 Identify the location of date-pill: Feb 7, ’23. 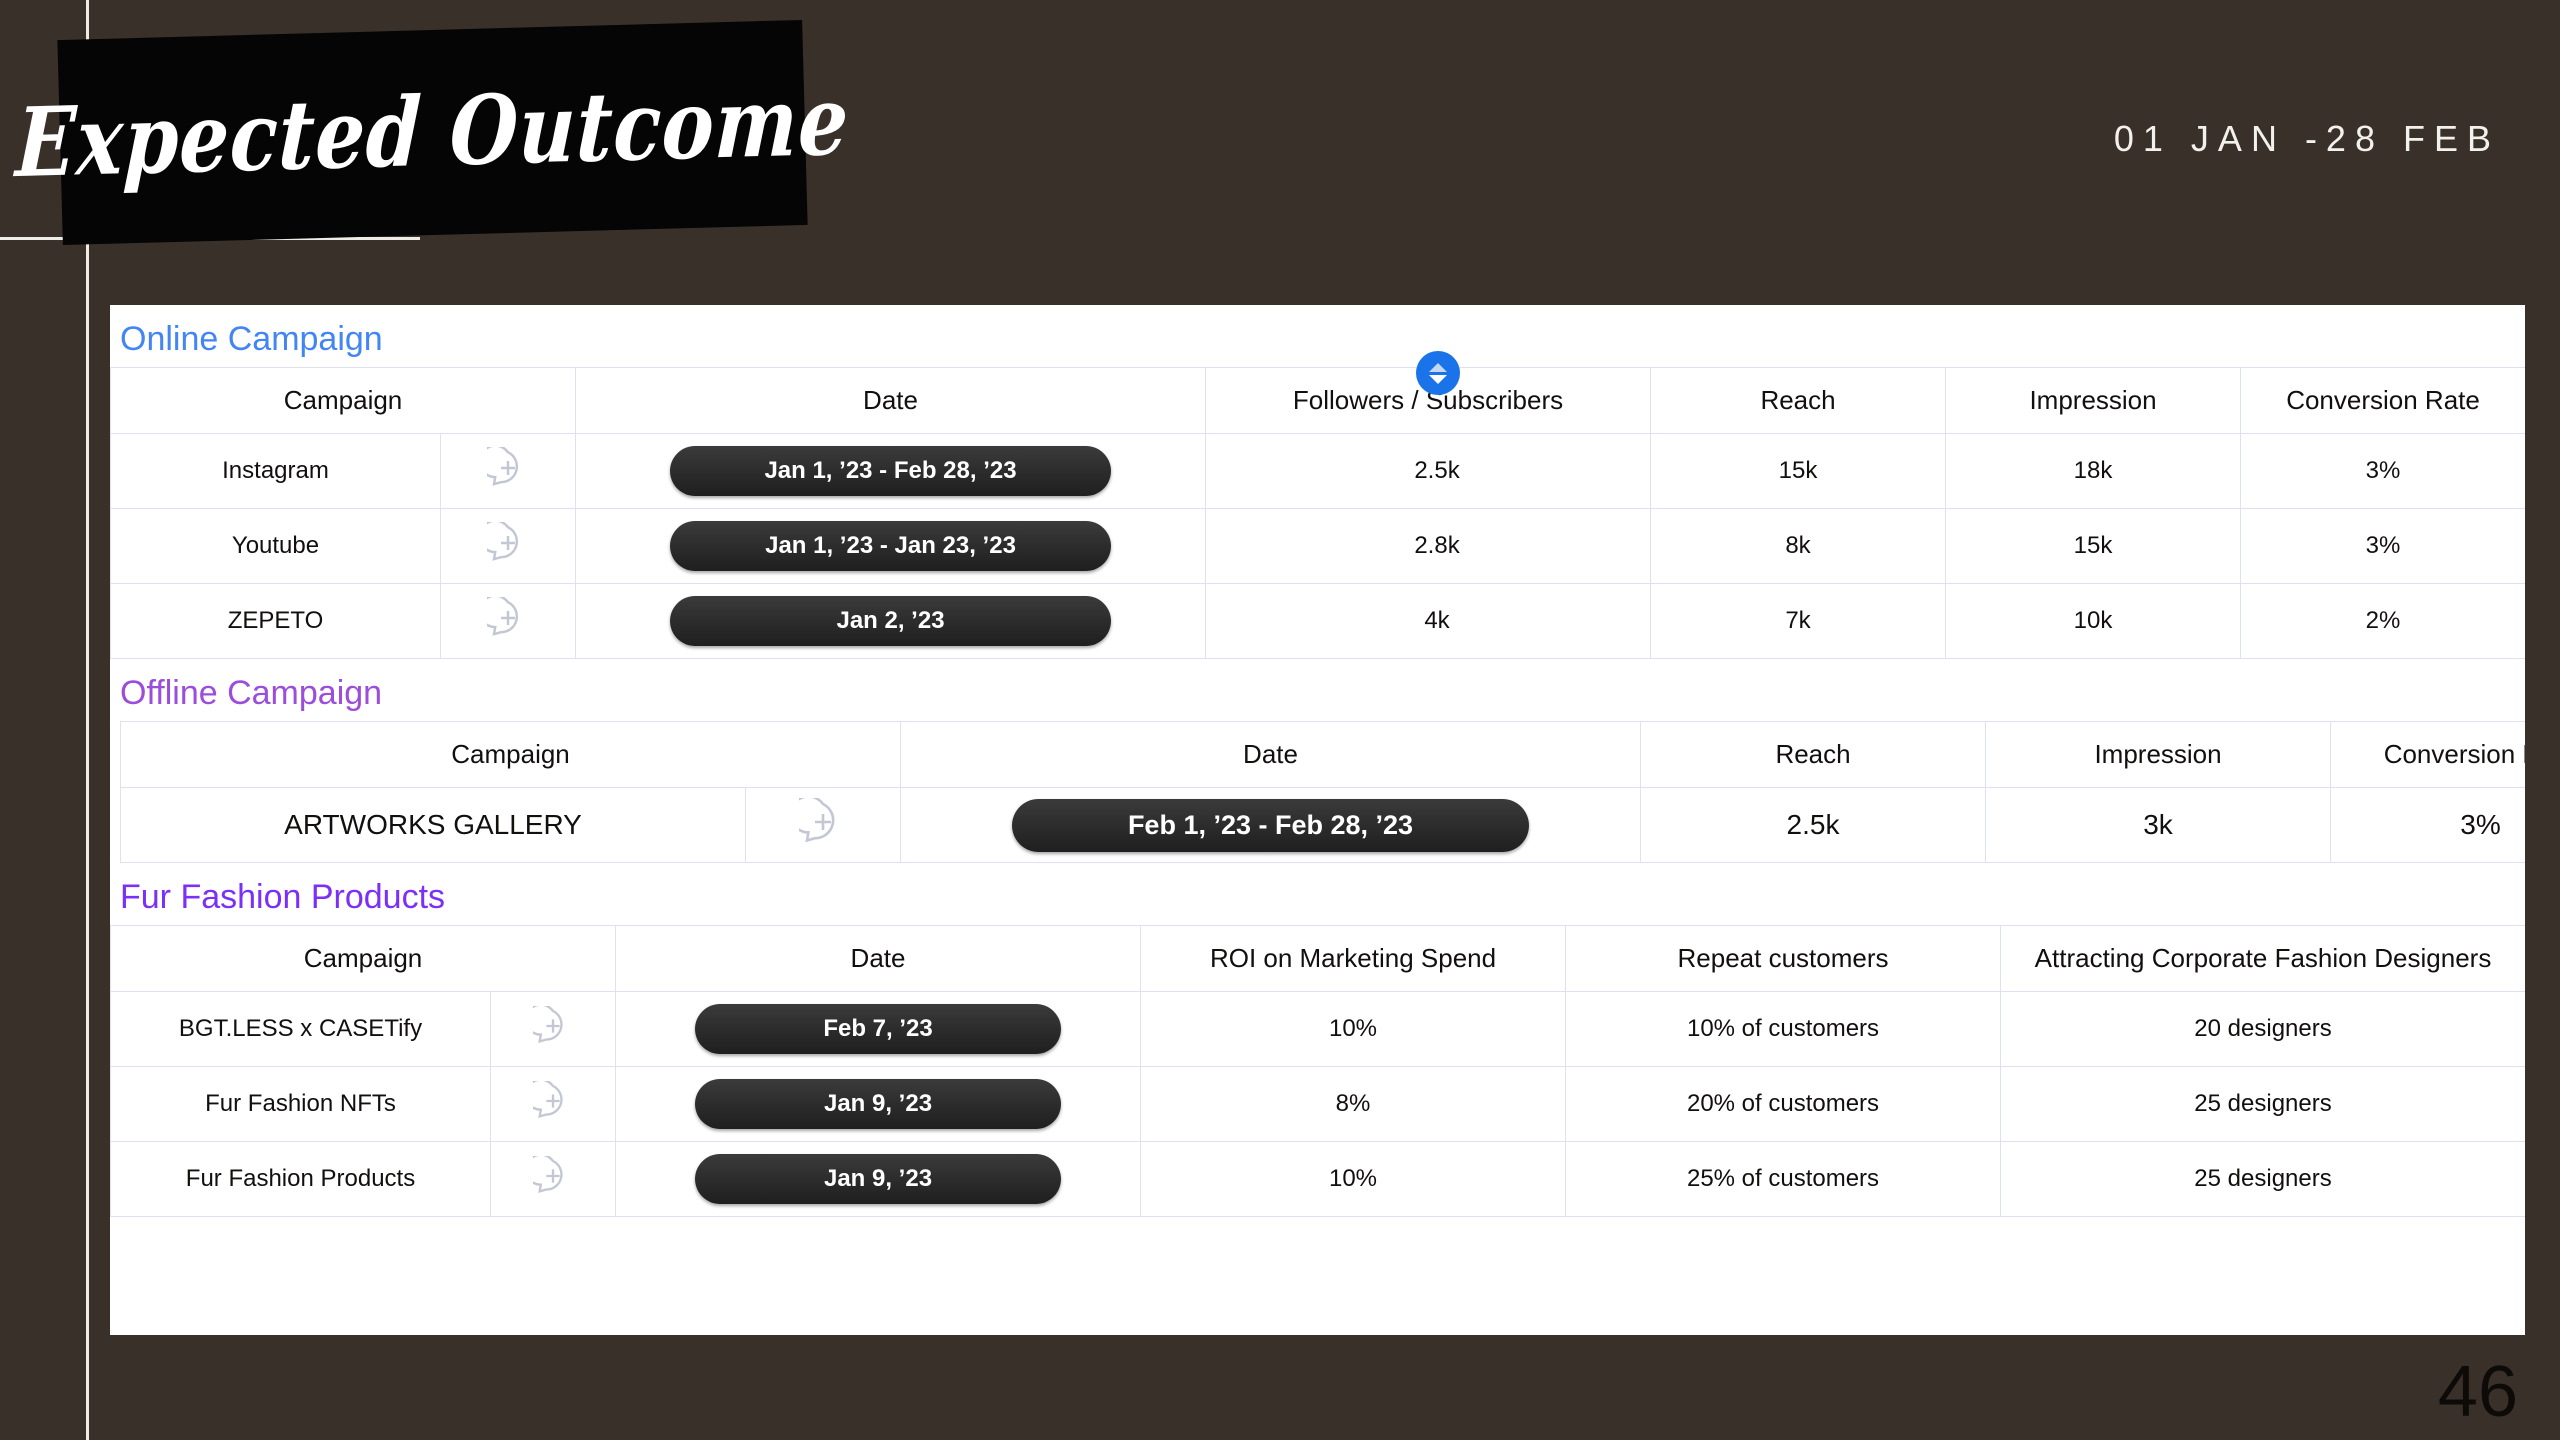
(878, 1029).